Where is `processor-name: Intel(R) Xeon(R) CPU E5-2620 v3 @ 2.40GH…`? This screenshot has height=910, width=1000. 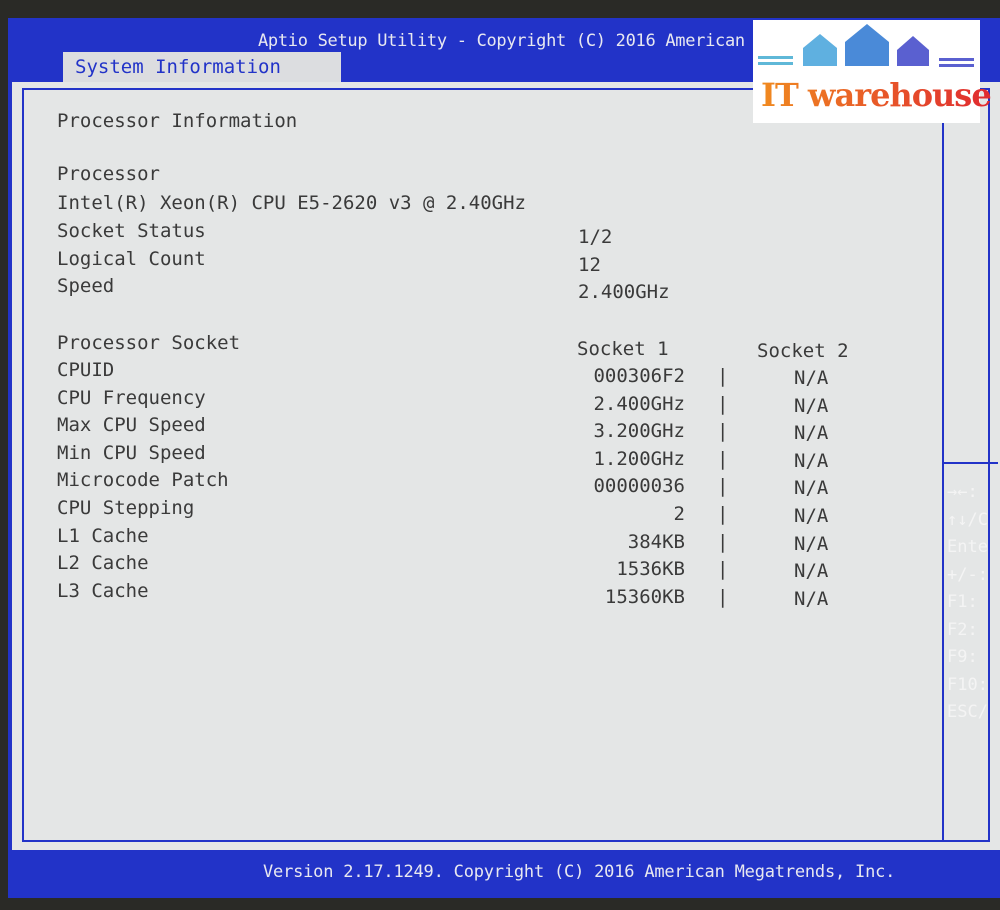
processor-name: Intel(R) Xeon(R) CPU E5-2620 v3 @ 2.40GH… is located at coordinates (291, 203).